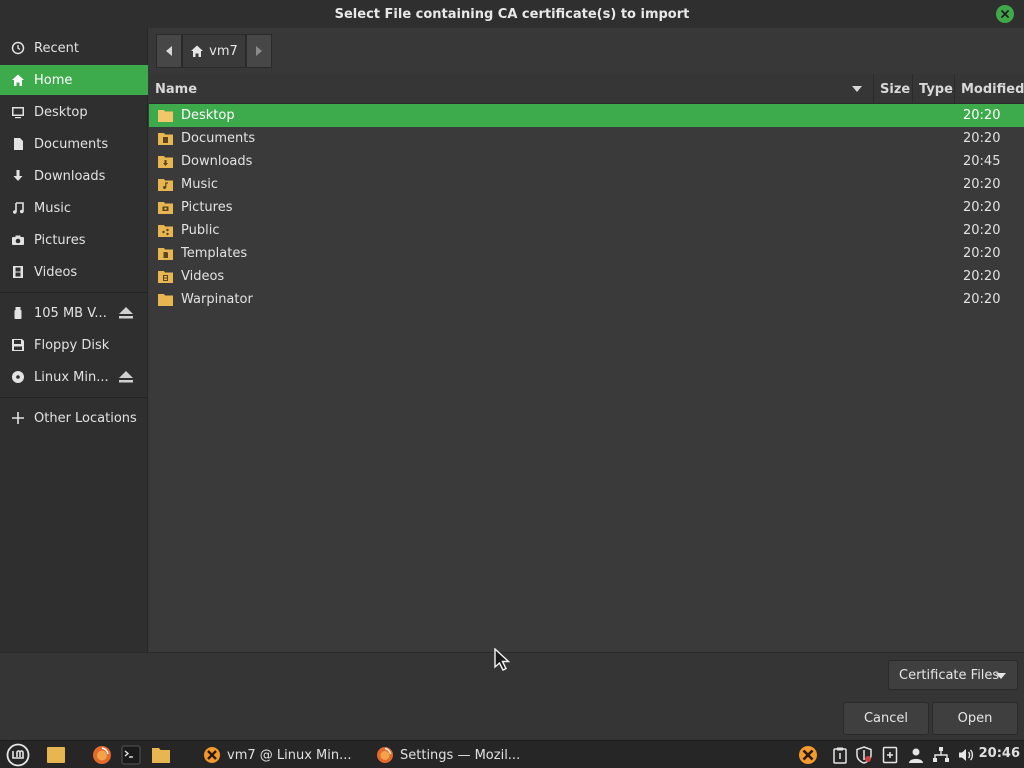  Describe the element at coordinates (916, 755) in the screenshot. I see `user-icon` at that location.